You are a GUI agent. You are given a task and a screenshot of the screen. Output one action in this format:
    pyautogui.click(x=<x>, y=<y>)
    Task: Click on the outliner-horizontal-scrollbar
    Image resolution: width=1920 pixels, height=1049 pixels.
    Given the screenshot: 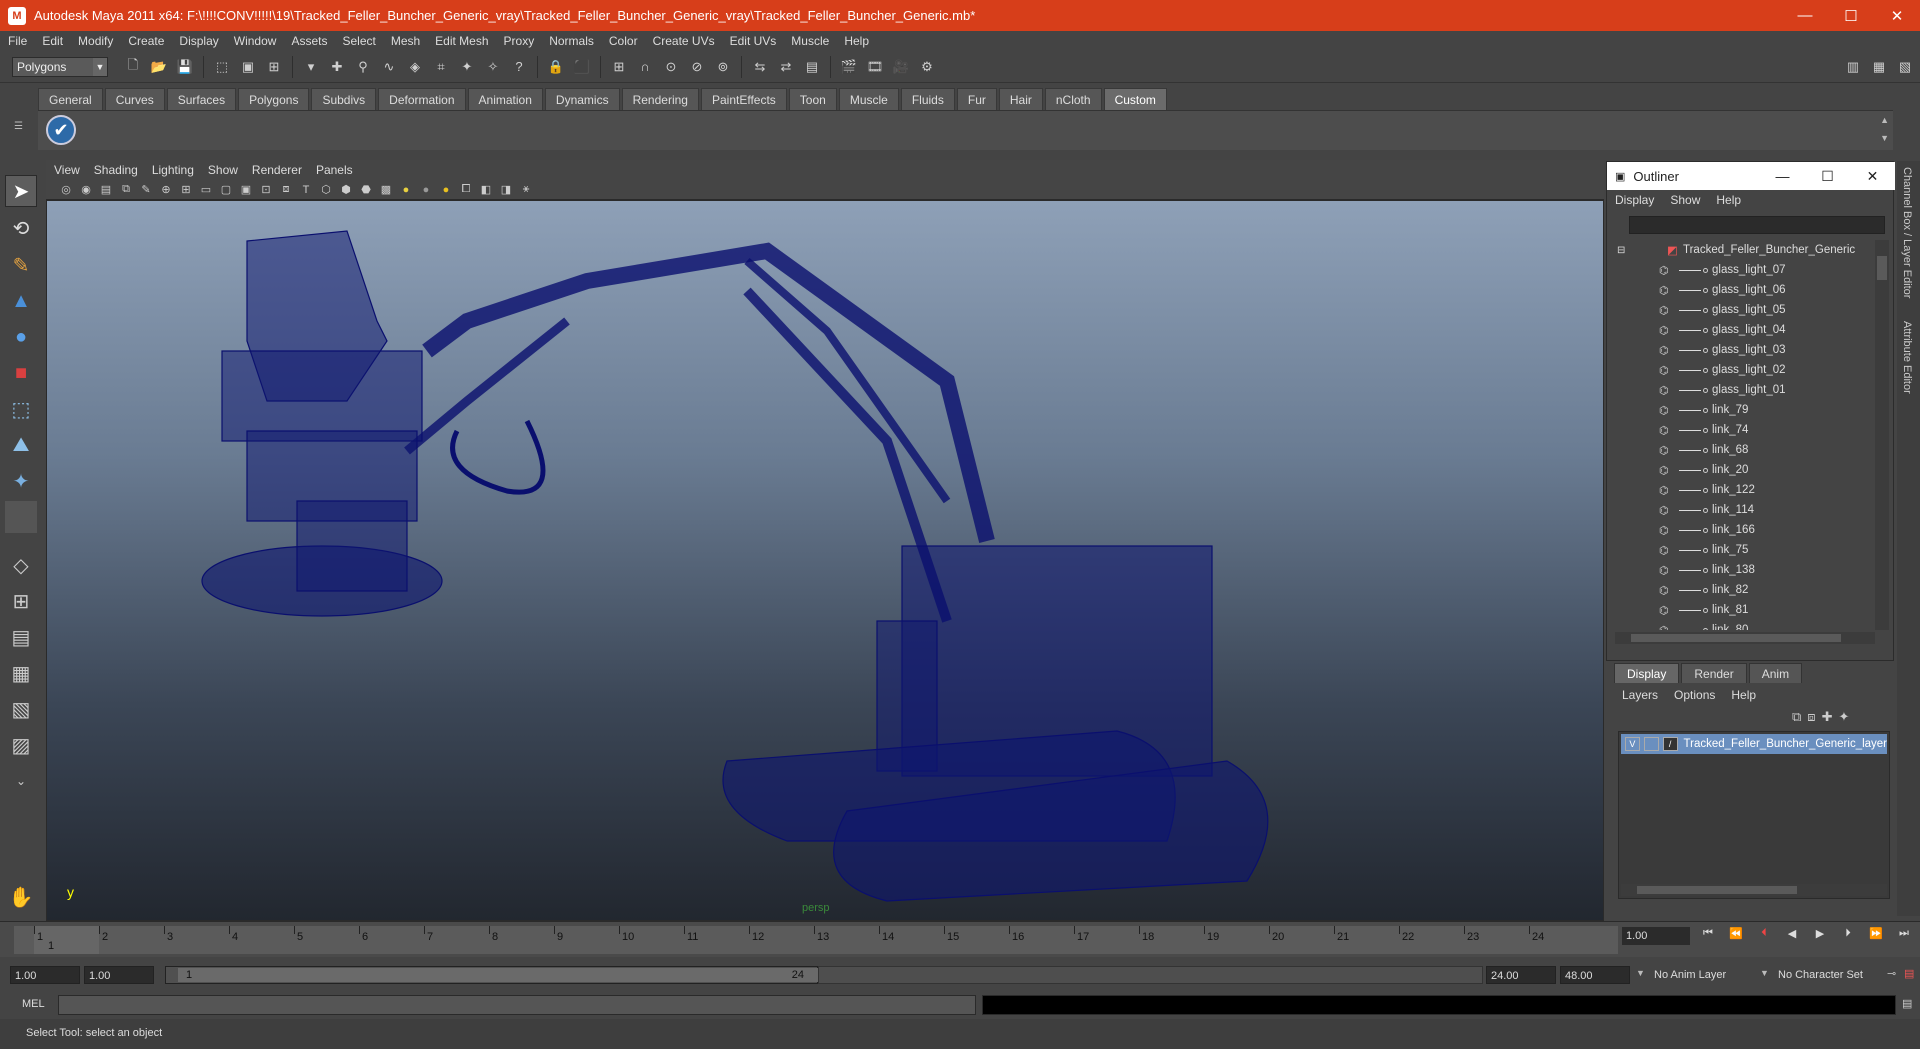 What is the action you would take?
    pyautogui.click(x=1745, y=638)
    